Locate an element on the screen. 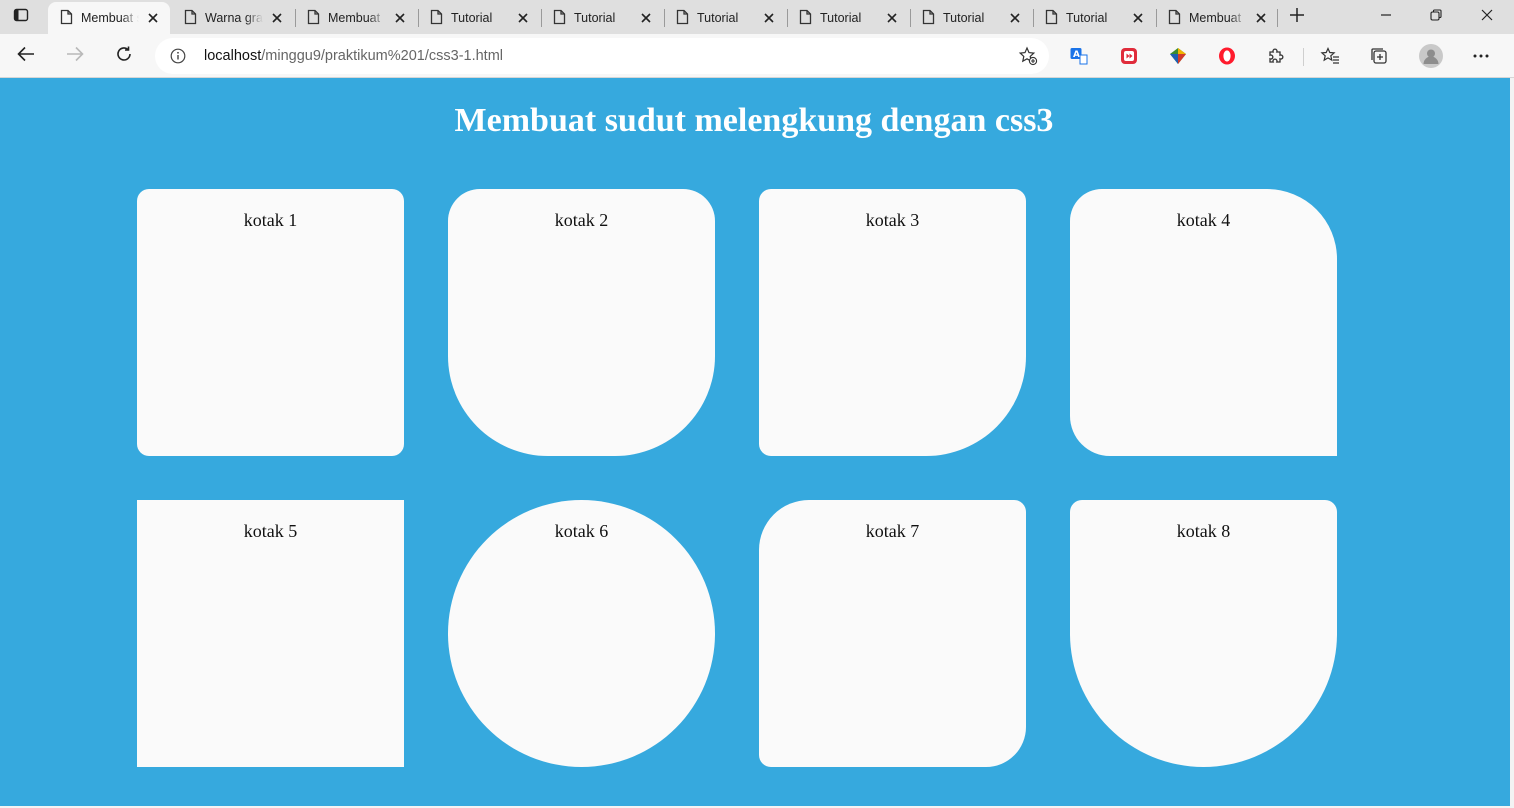  kotak-1: kotak 1 is located at coordinates (270, 322).